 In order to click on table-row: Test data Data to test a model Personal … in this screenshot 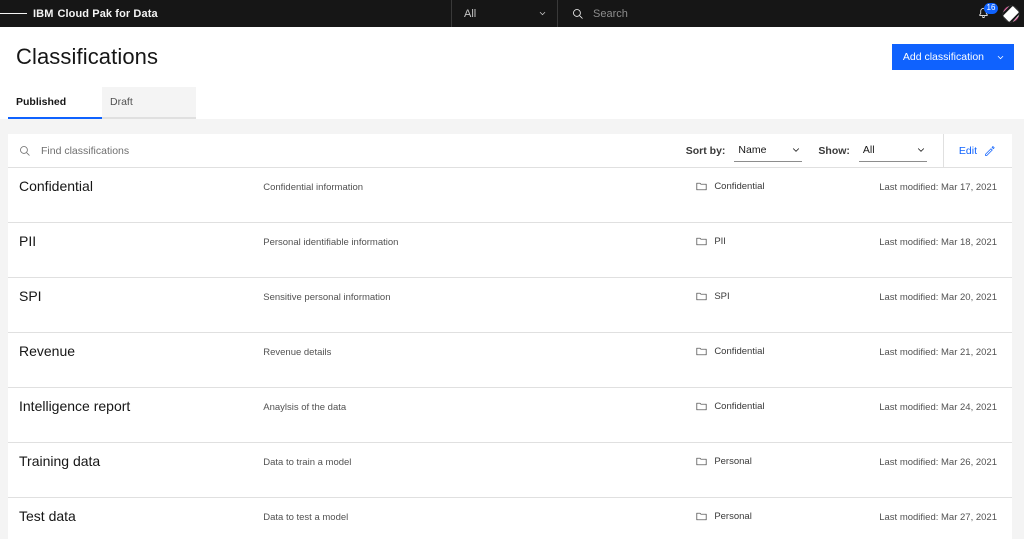, I will do `click(510, 518)`.